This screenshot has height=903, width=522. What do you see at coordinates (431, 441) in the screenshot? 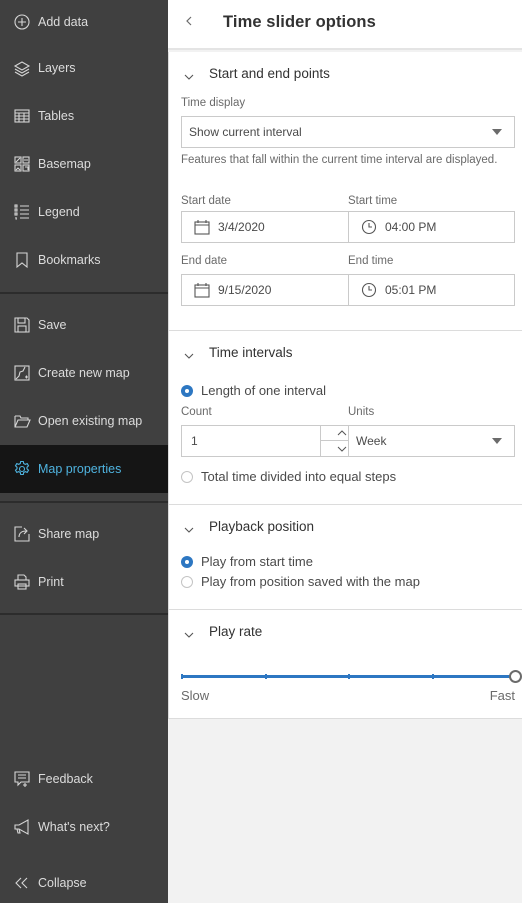
I see `units-select: Week` at bounding box center [431, 441].